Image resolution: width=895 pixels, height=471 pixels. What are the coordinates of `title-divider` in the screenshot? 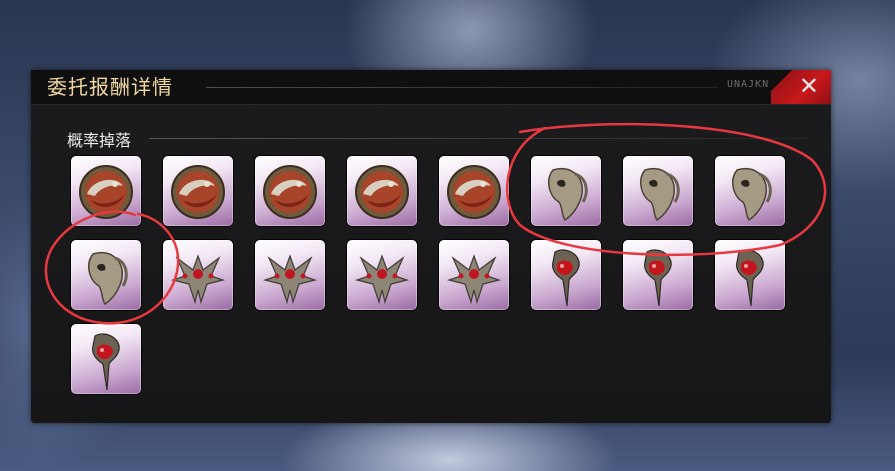 It's located at (462, 87).